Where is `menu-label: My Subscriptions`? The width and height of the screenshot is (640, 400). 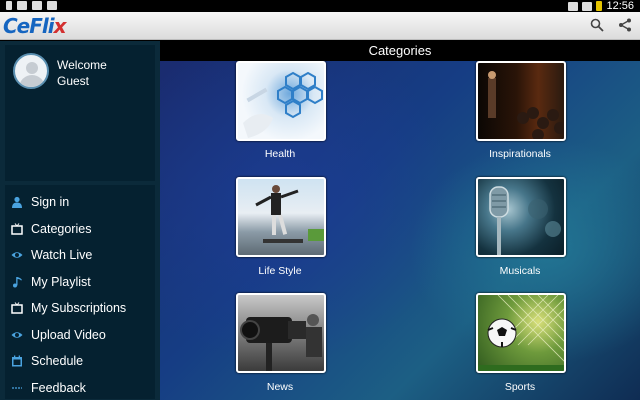 menu-label: My Subscriptions is located at coordinates (79, 308).